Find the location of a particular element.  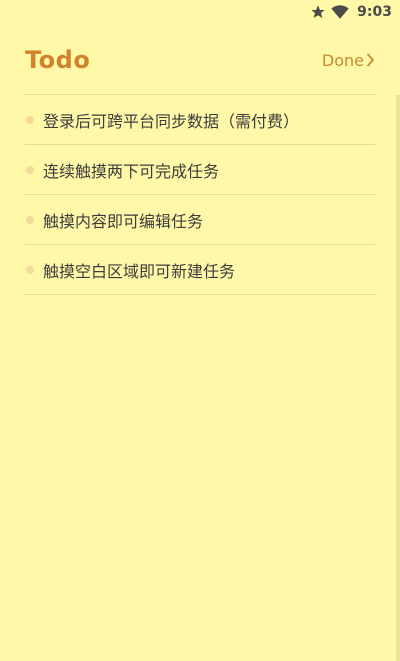

todo-item: 触摸空白区域即可新建任务 is located at coordinates (200, 270).